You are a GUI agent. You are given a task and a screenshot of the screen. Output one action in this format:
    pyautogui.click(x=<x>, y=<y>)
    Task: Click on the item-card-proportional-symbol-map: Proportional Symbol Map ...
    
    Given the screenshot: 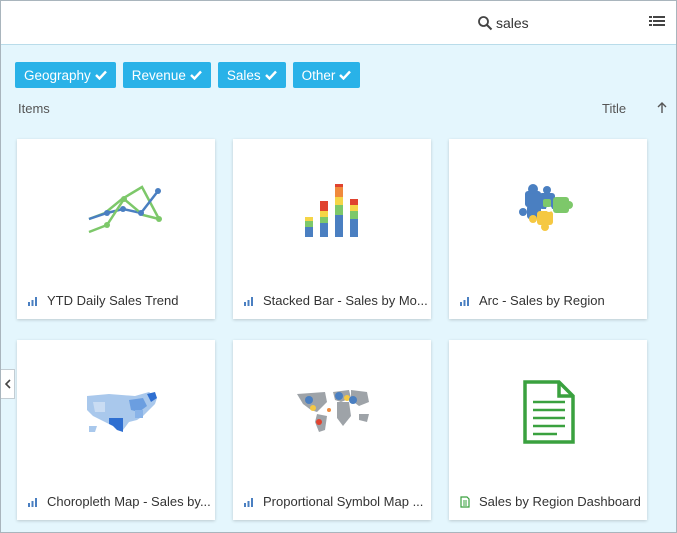 What is the action you would take?
    pyautogui.click(x=332, y=430)
    